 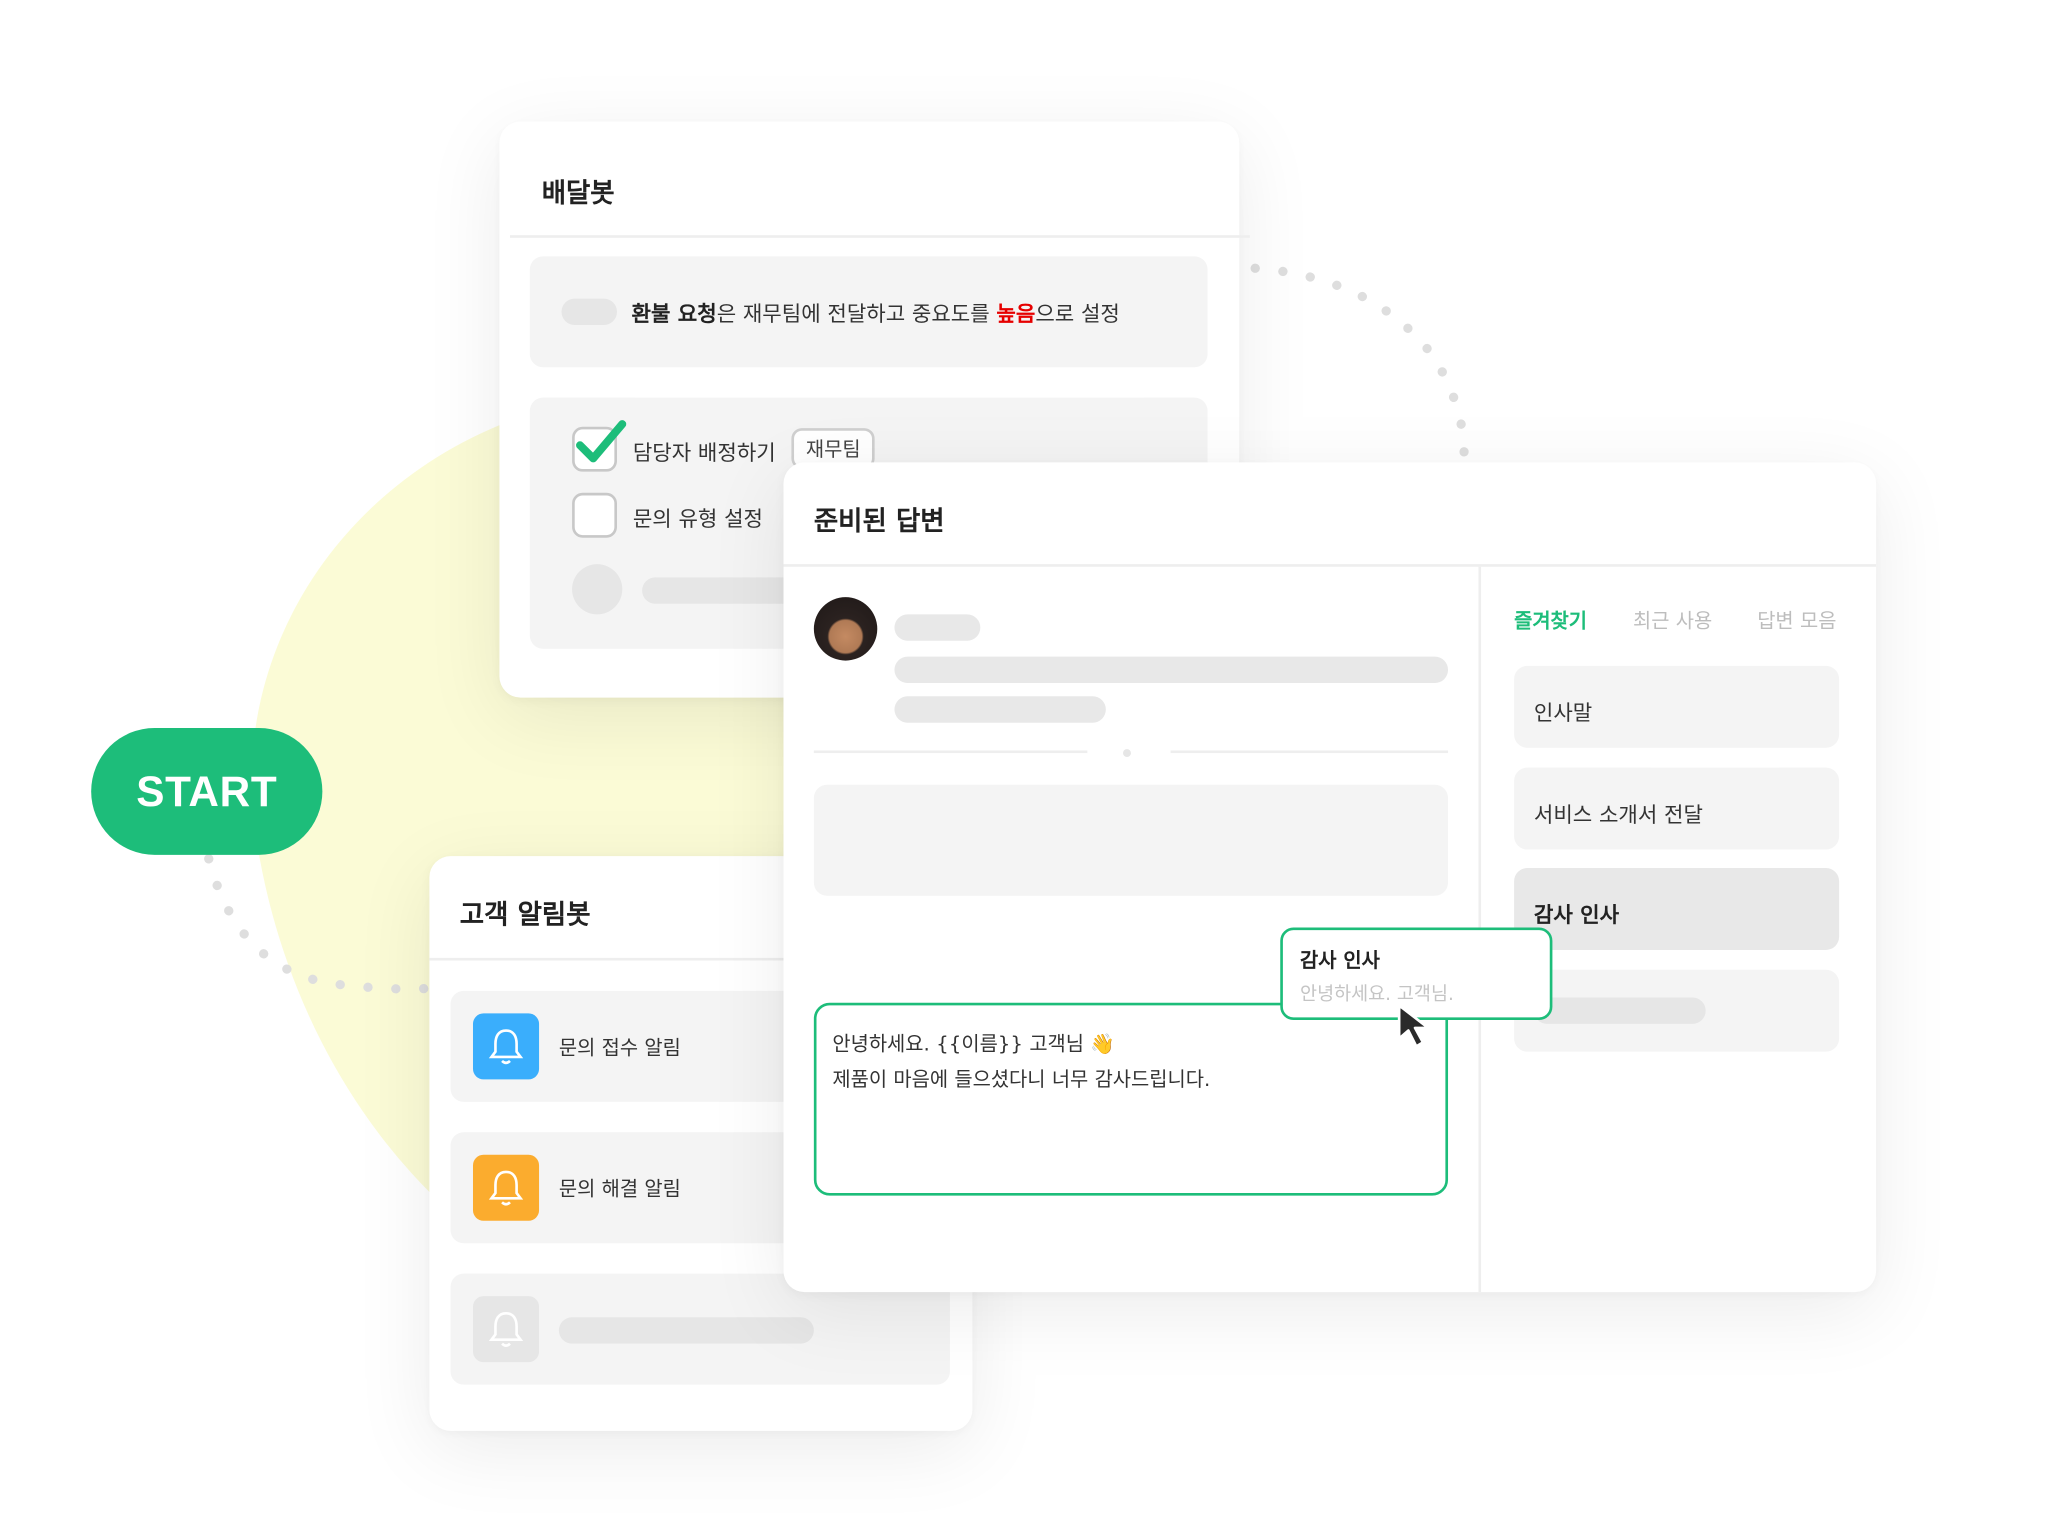 I want to click on type-checkbox, so click(x=595, y=515).